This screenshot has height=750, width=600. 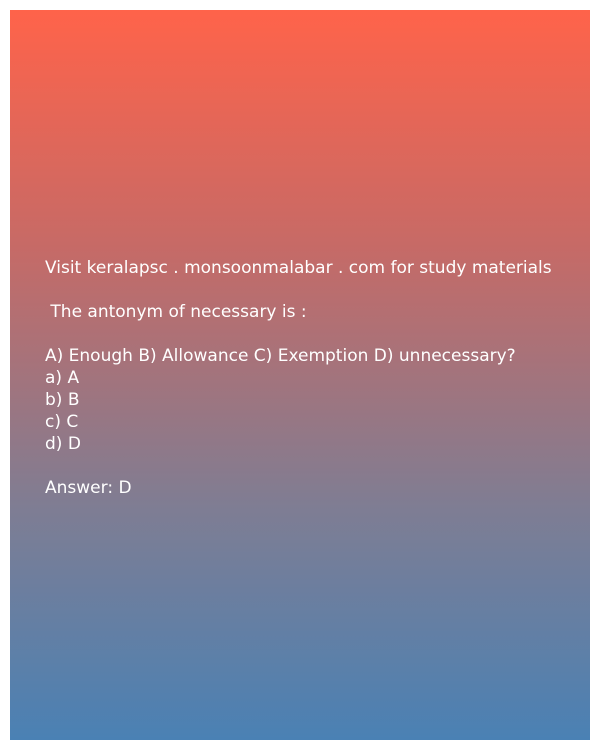 I want to click on option-a: a) A, so click(x=62, y=378).